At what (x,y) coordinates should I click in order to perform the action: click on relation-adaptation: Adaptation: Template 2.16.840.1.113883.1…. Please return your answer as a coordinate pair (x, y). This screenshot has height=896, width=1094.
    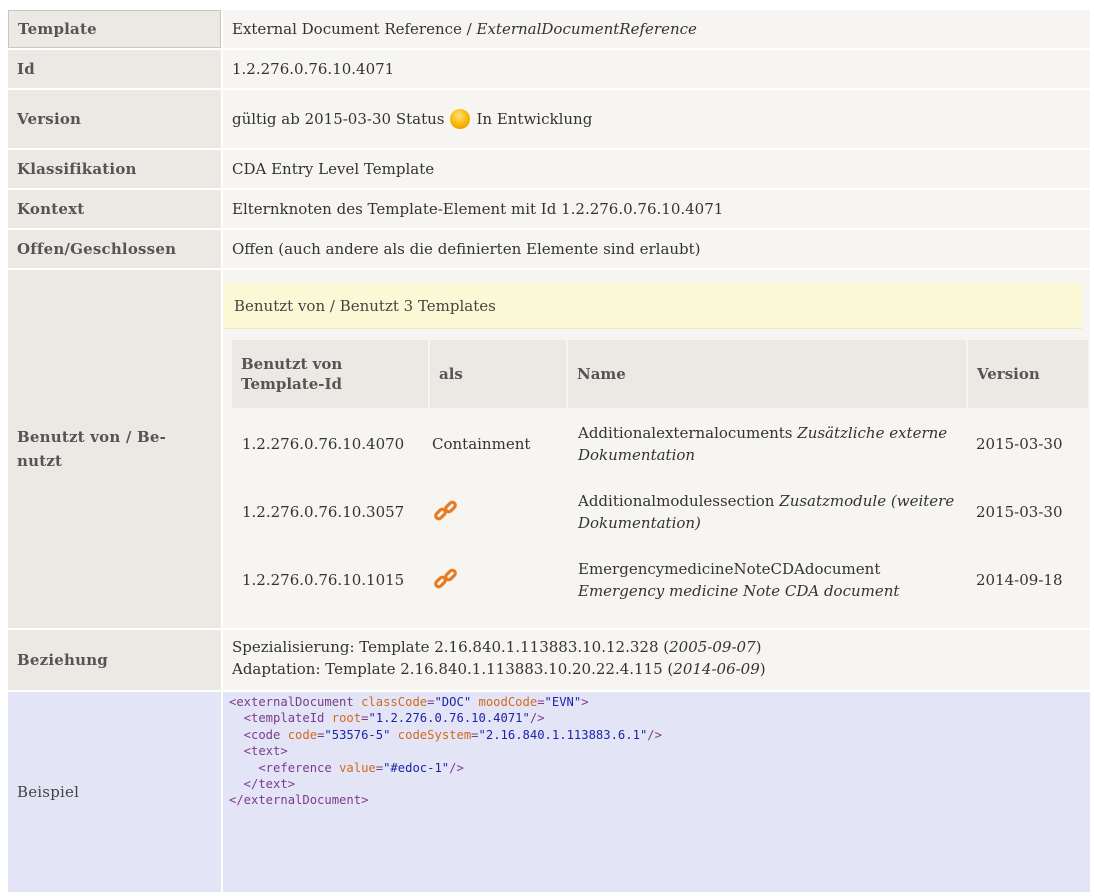
    Looking at the image, I should click on (656, 669).